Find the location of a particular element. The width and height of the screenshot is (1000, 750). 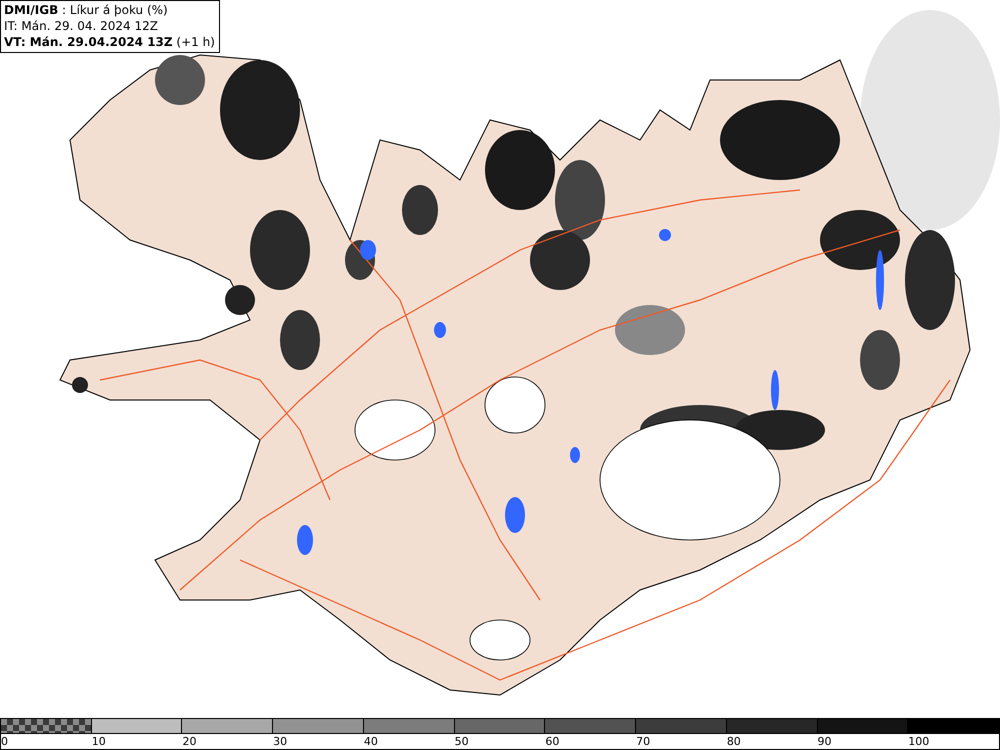

legend-tick-label: 10 is located at coordinates (99, 741).